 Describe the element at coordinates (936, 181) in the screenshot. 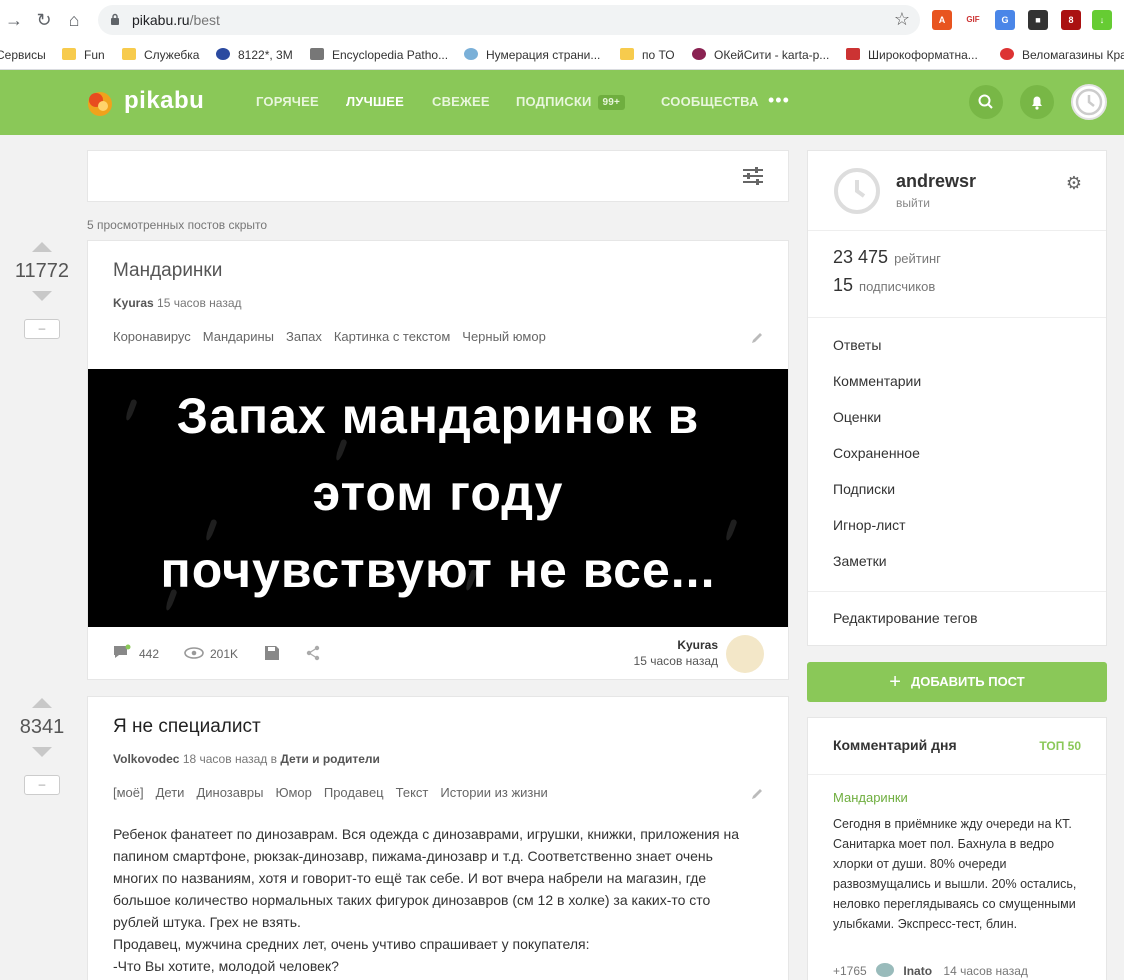

I see `username: andrewsr` at that location.